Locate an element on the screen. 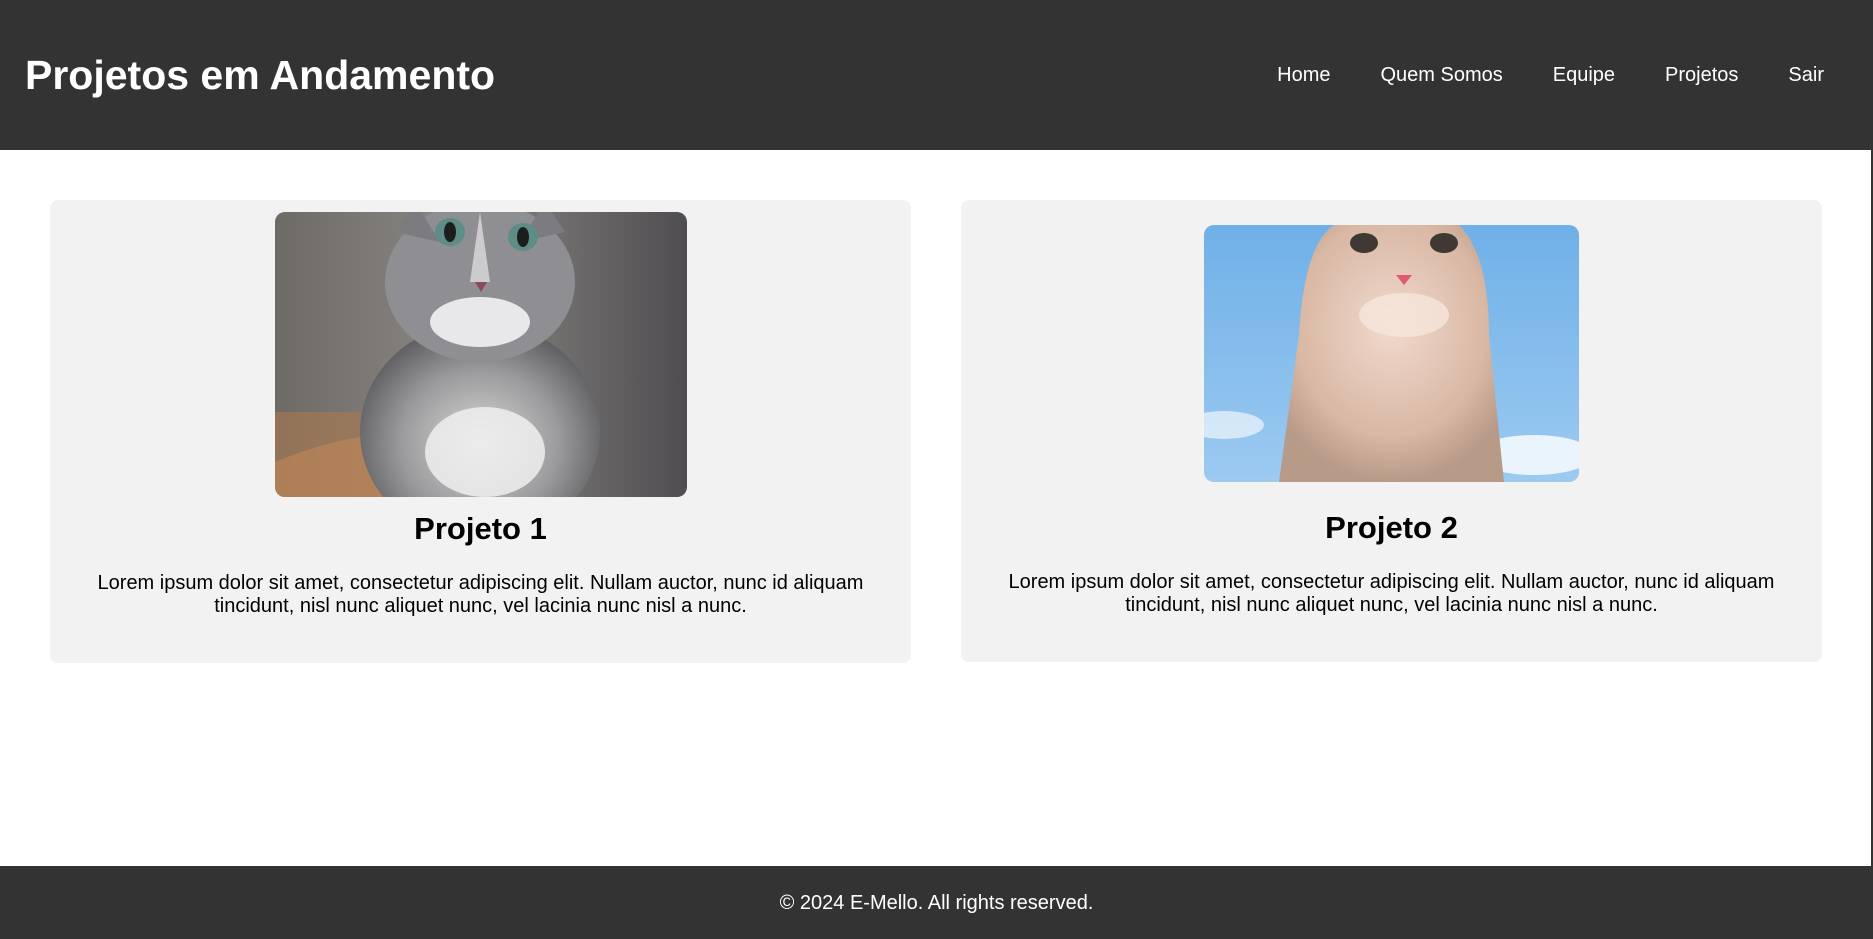  project-image-white-kitten is located at coordinates (1391, 353).